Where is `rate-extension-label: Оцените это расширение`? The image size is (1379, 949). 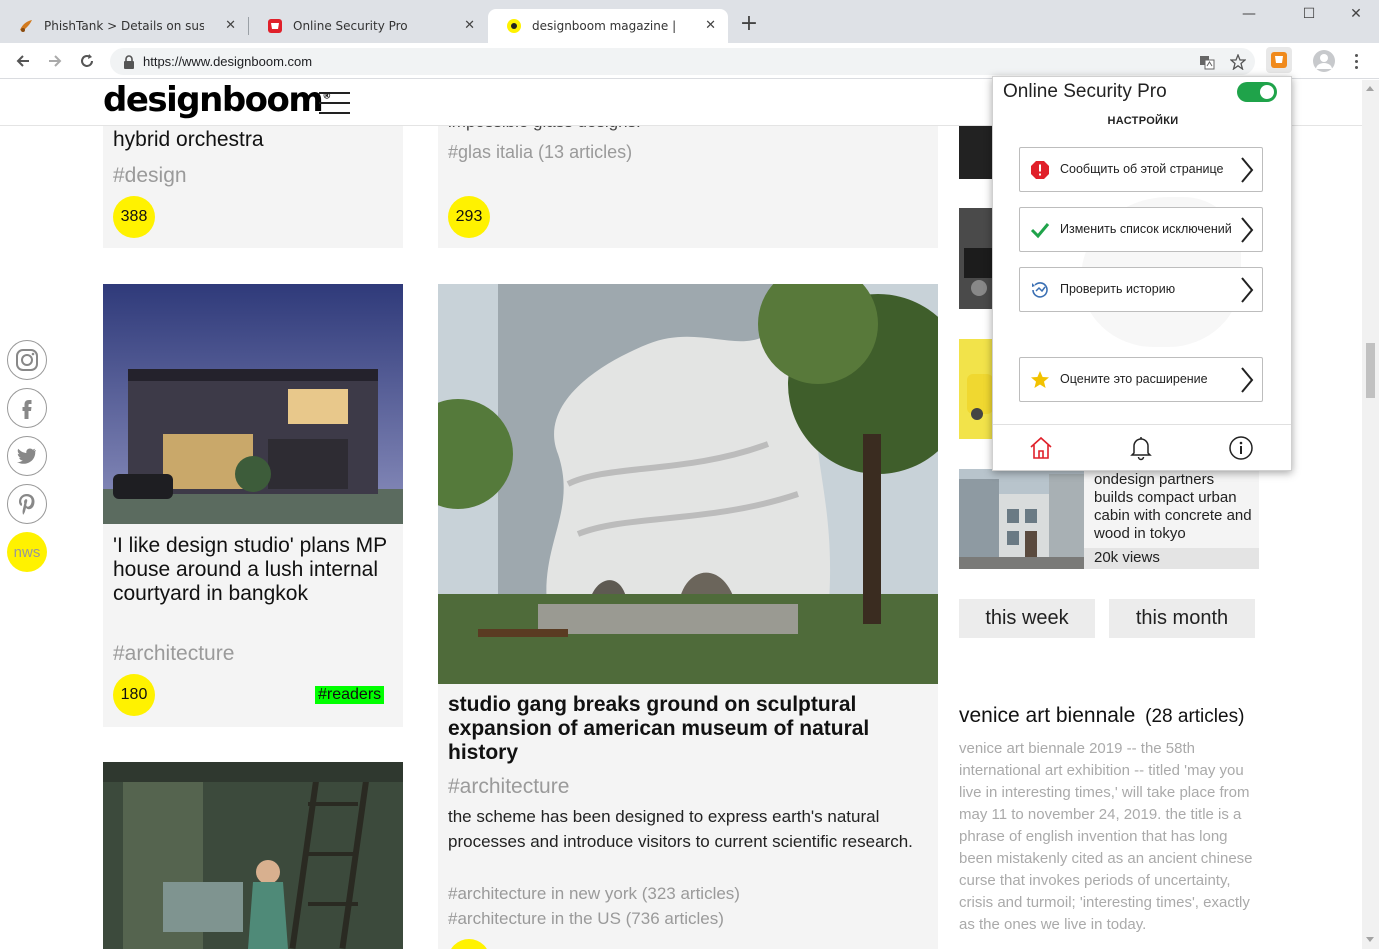
rate-extension-label: Оцените это расширение is located at coordinates (1134, 379).